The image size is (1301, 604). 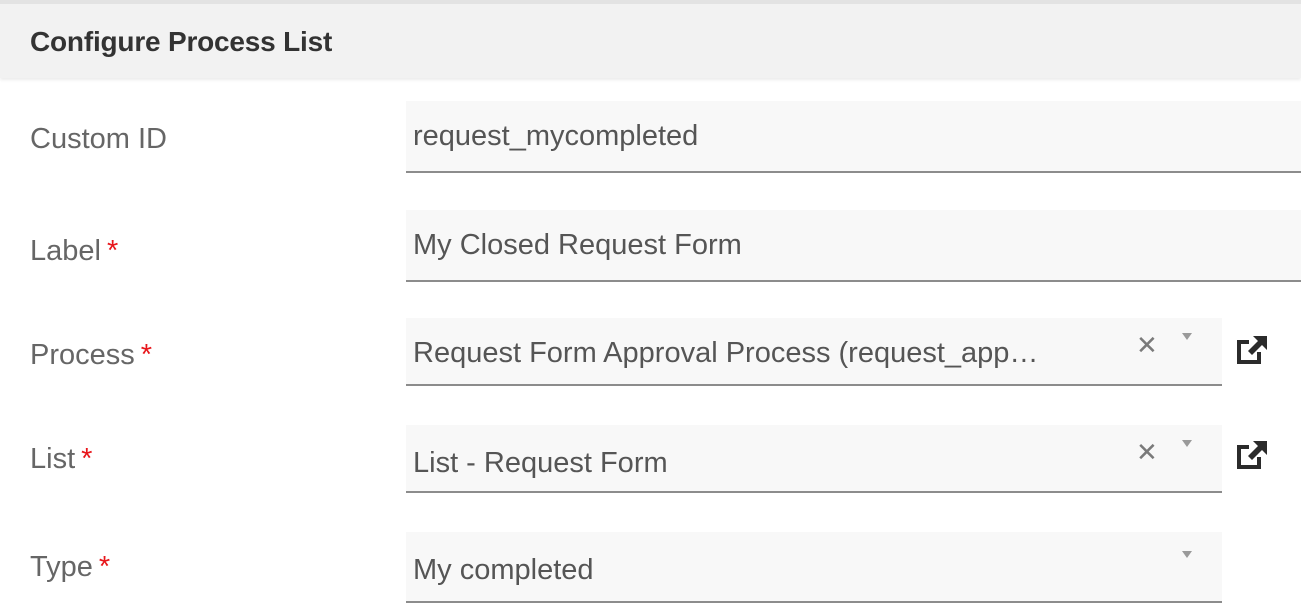 What do you see at coordinates (61, 567) in the screenshot?
I see `type-label-text: Type` at bounding box center [61, 567].